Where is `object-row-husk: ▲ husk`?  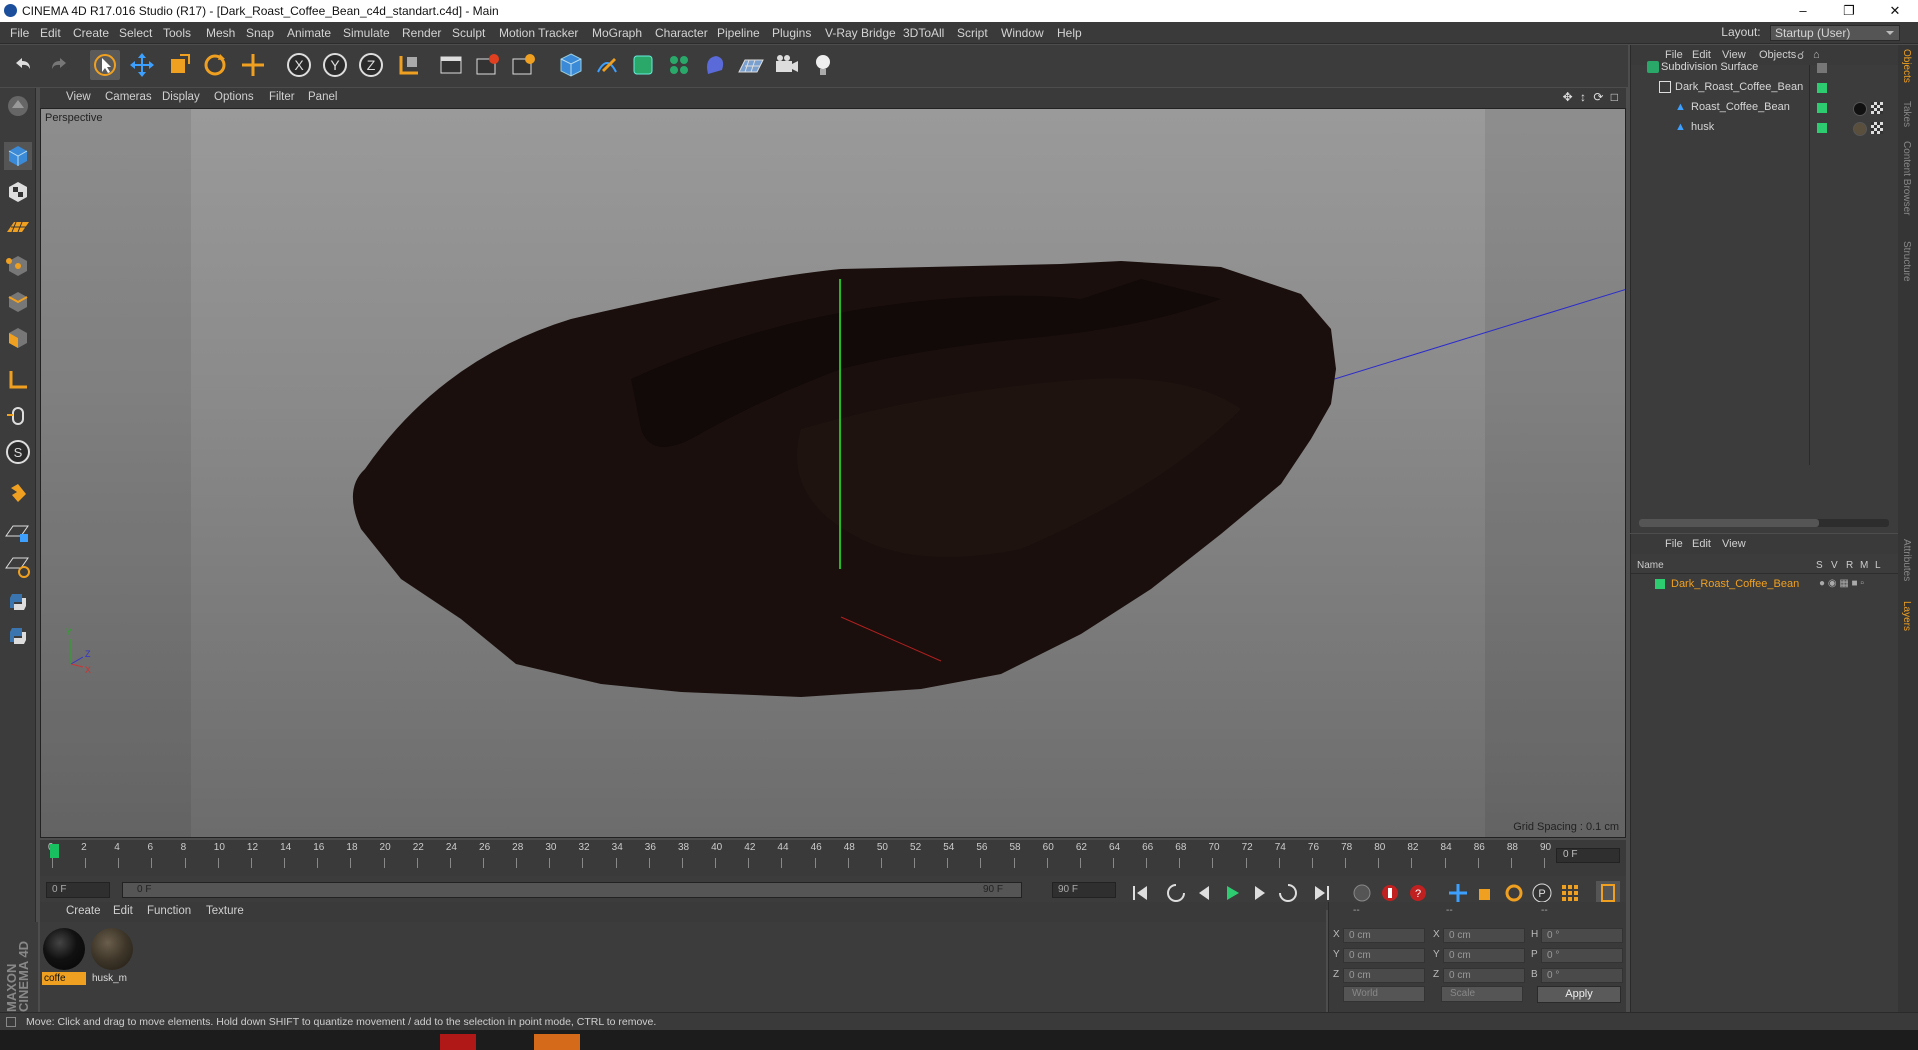
object-row-husk: ▲ husk is located at coordinates (1763, 128).